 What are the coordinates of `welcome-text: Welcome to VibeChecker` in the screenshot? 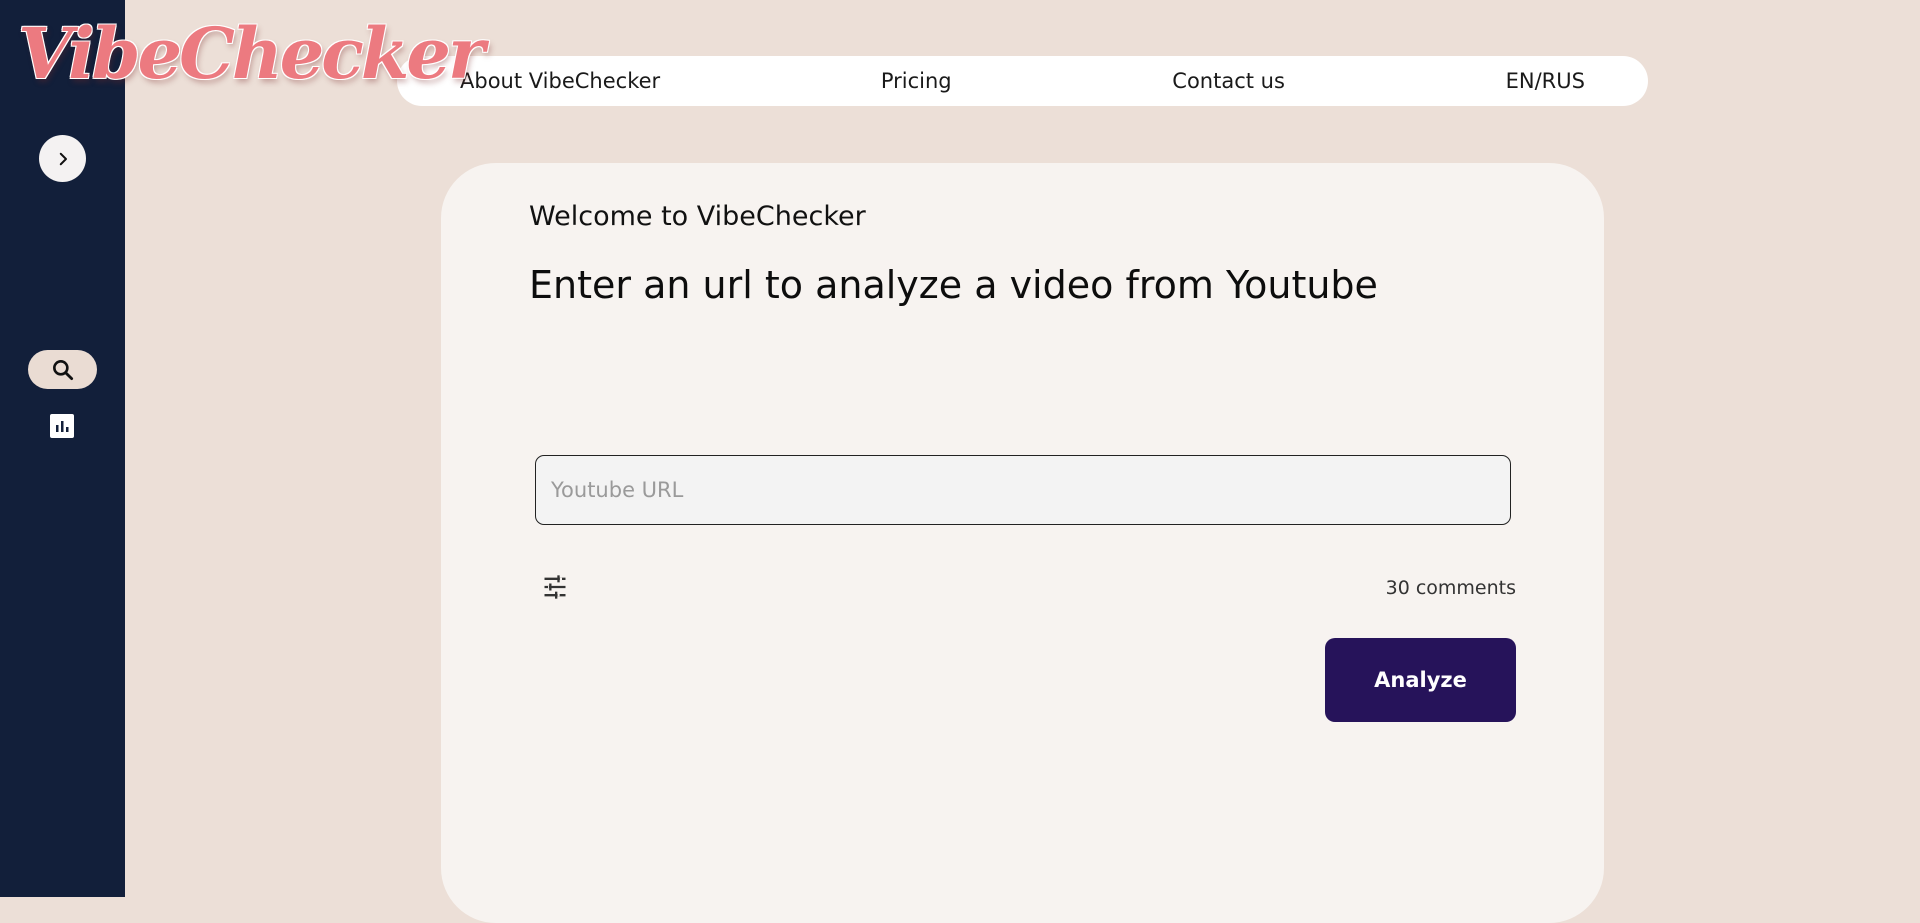 It's located at (697, 216).